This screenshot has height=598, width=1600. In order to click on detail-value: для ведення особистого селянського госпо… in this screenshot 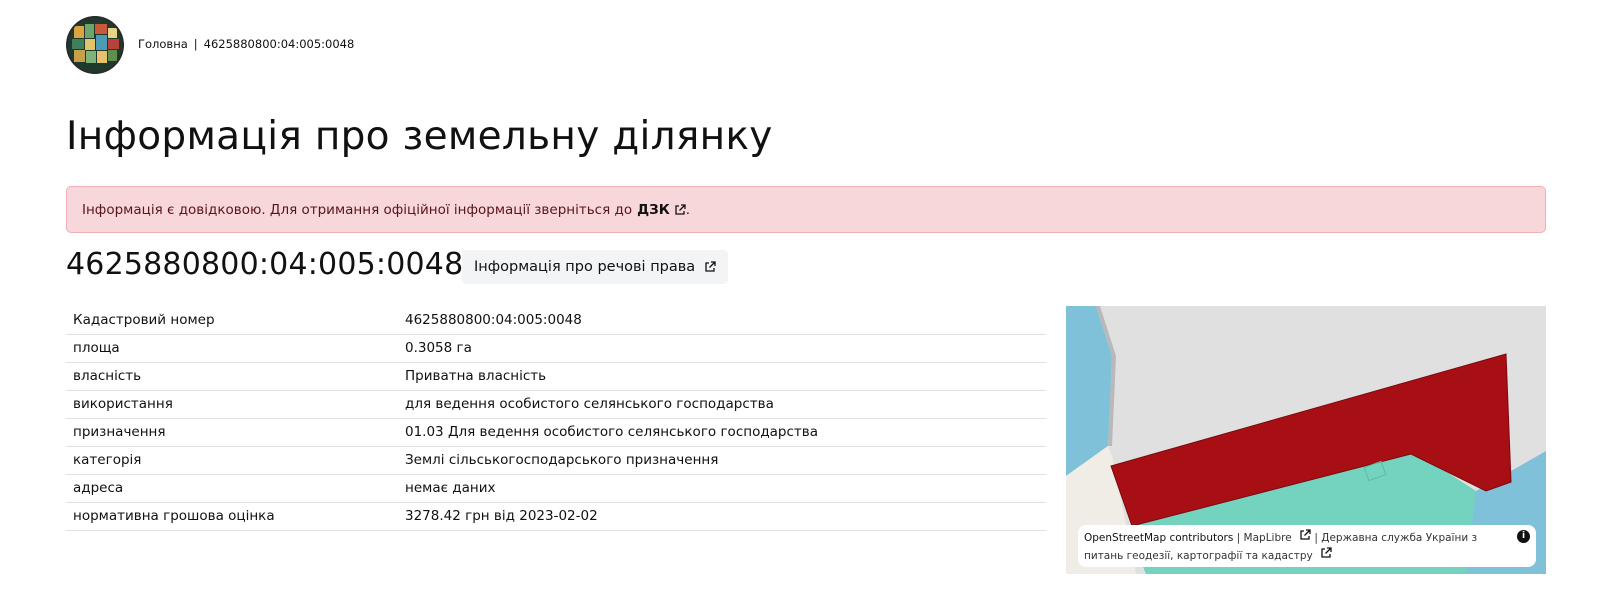, I will do `click(722, 404)`.